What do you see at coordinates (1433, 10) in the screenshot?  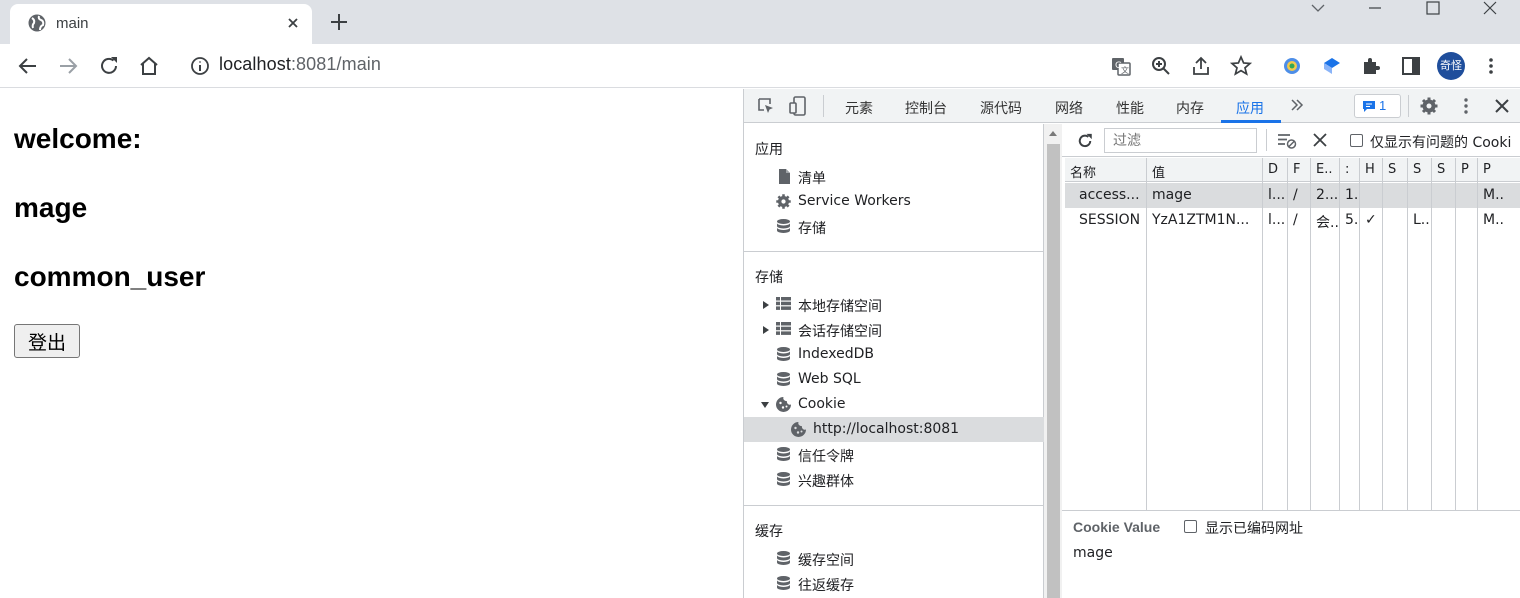 I see `maximize-icon` at bounding box center [1433, 10].